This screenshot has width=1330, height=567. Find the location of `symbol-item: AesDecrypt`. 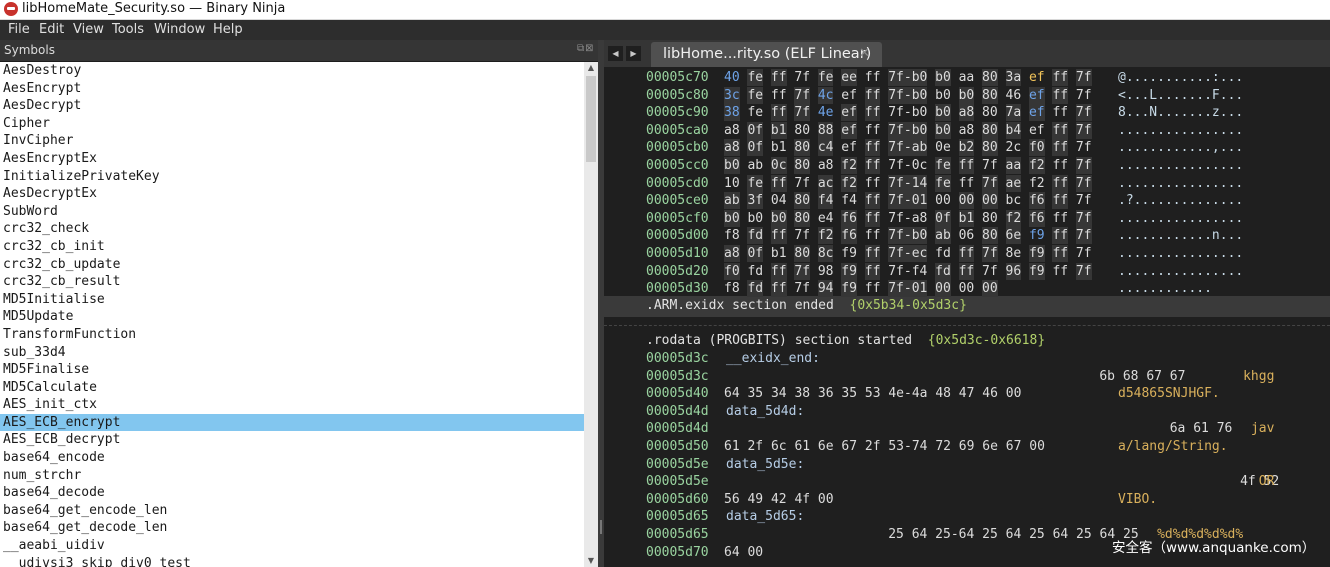

symbol-item: AesDecrypt is located at coordinates (292, 106).